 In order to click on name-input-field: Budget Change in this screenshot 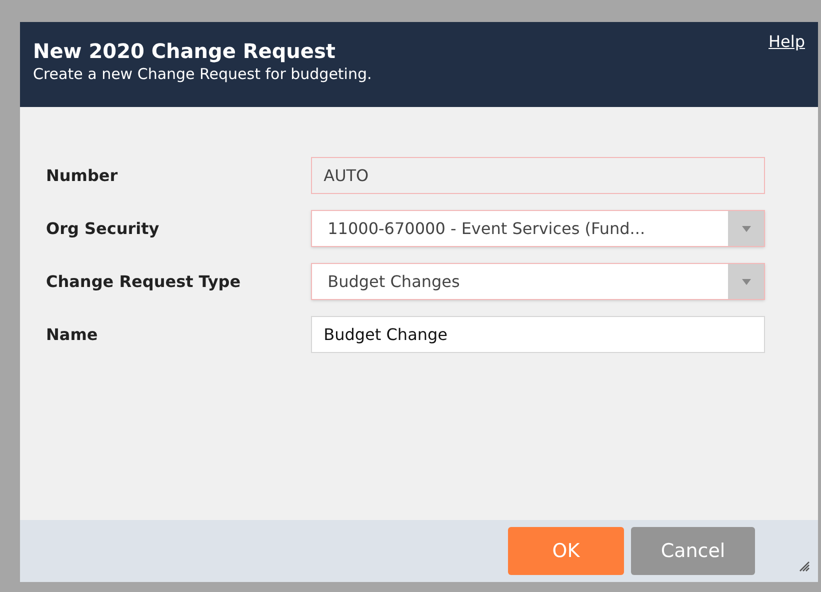, I will do `click(537, 334)`.